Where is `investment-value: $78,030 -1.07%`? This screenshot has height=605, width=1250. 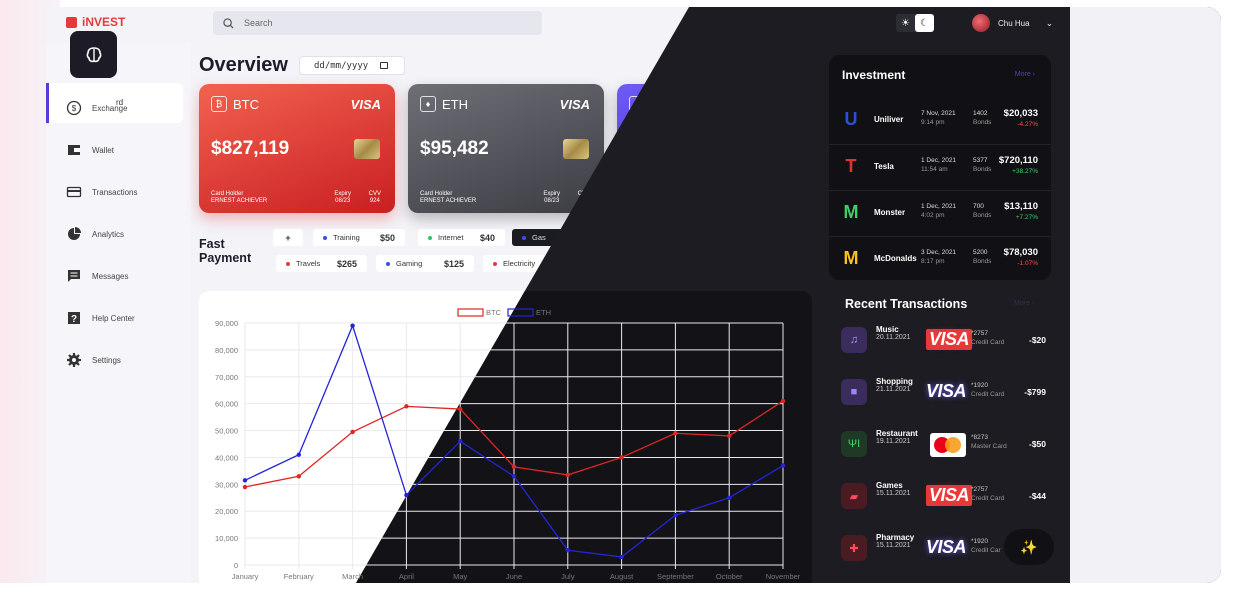
investment-value: $78,030 -1.07% is located at coordinates (1020, 257).